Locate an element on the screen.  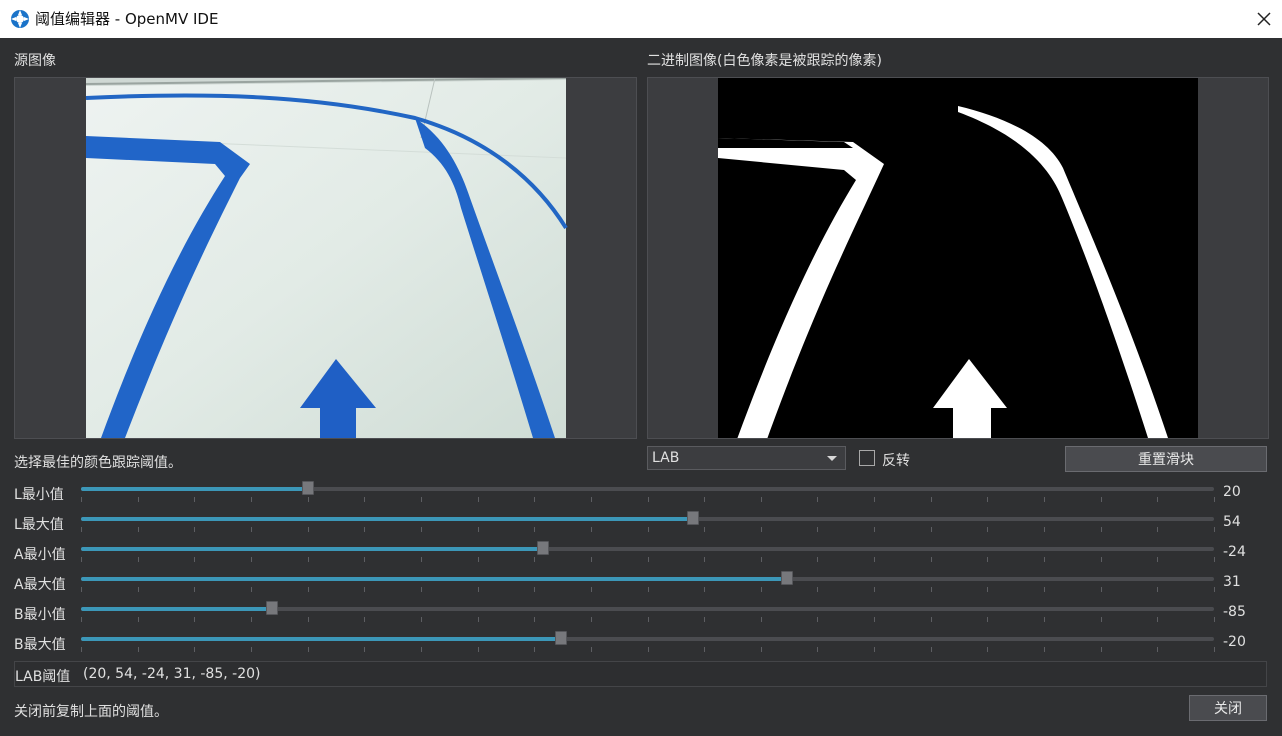
slider-label: B最大值 is located at coordinates (40, 645).